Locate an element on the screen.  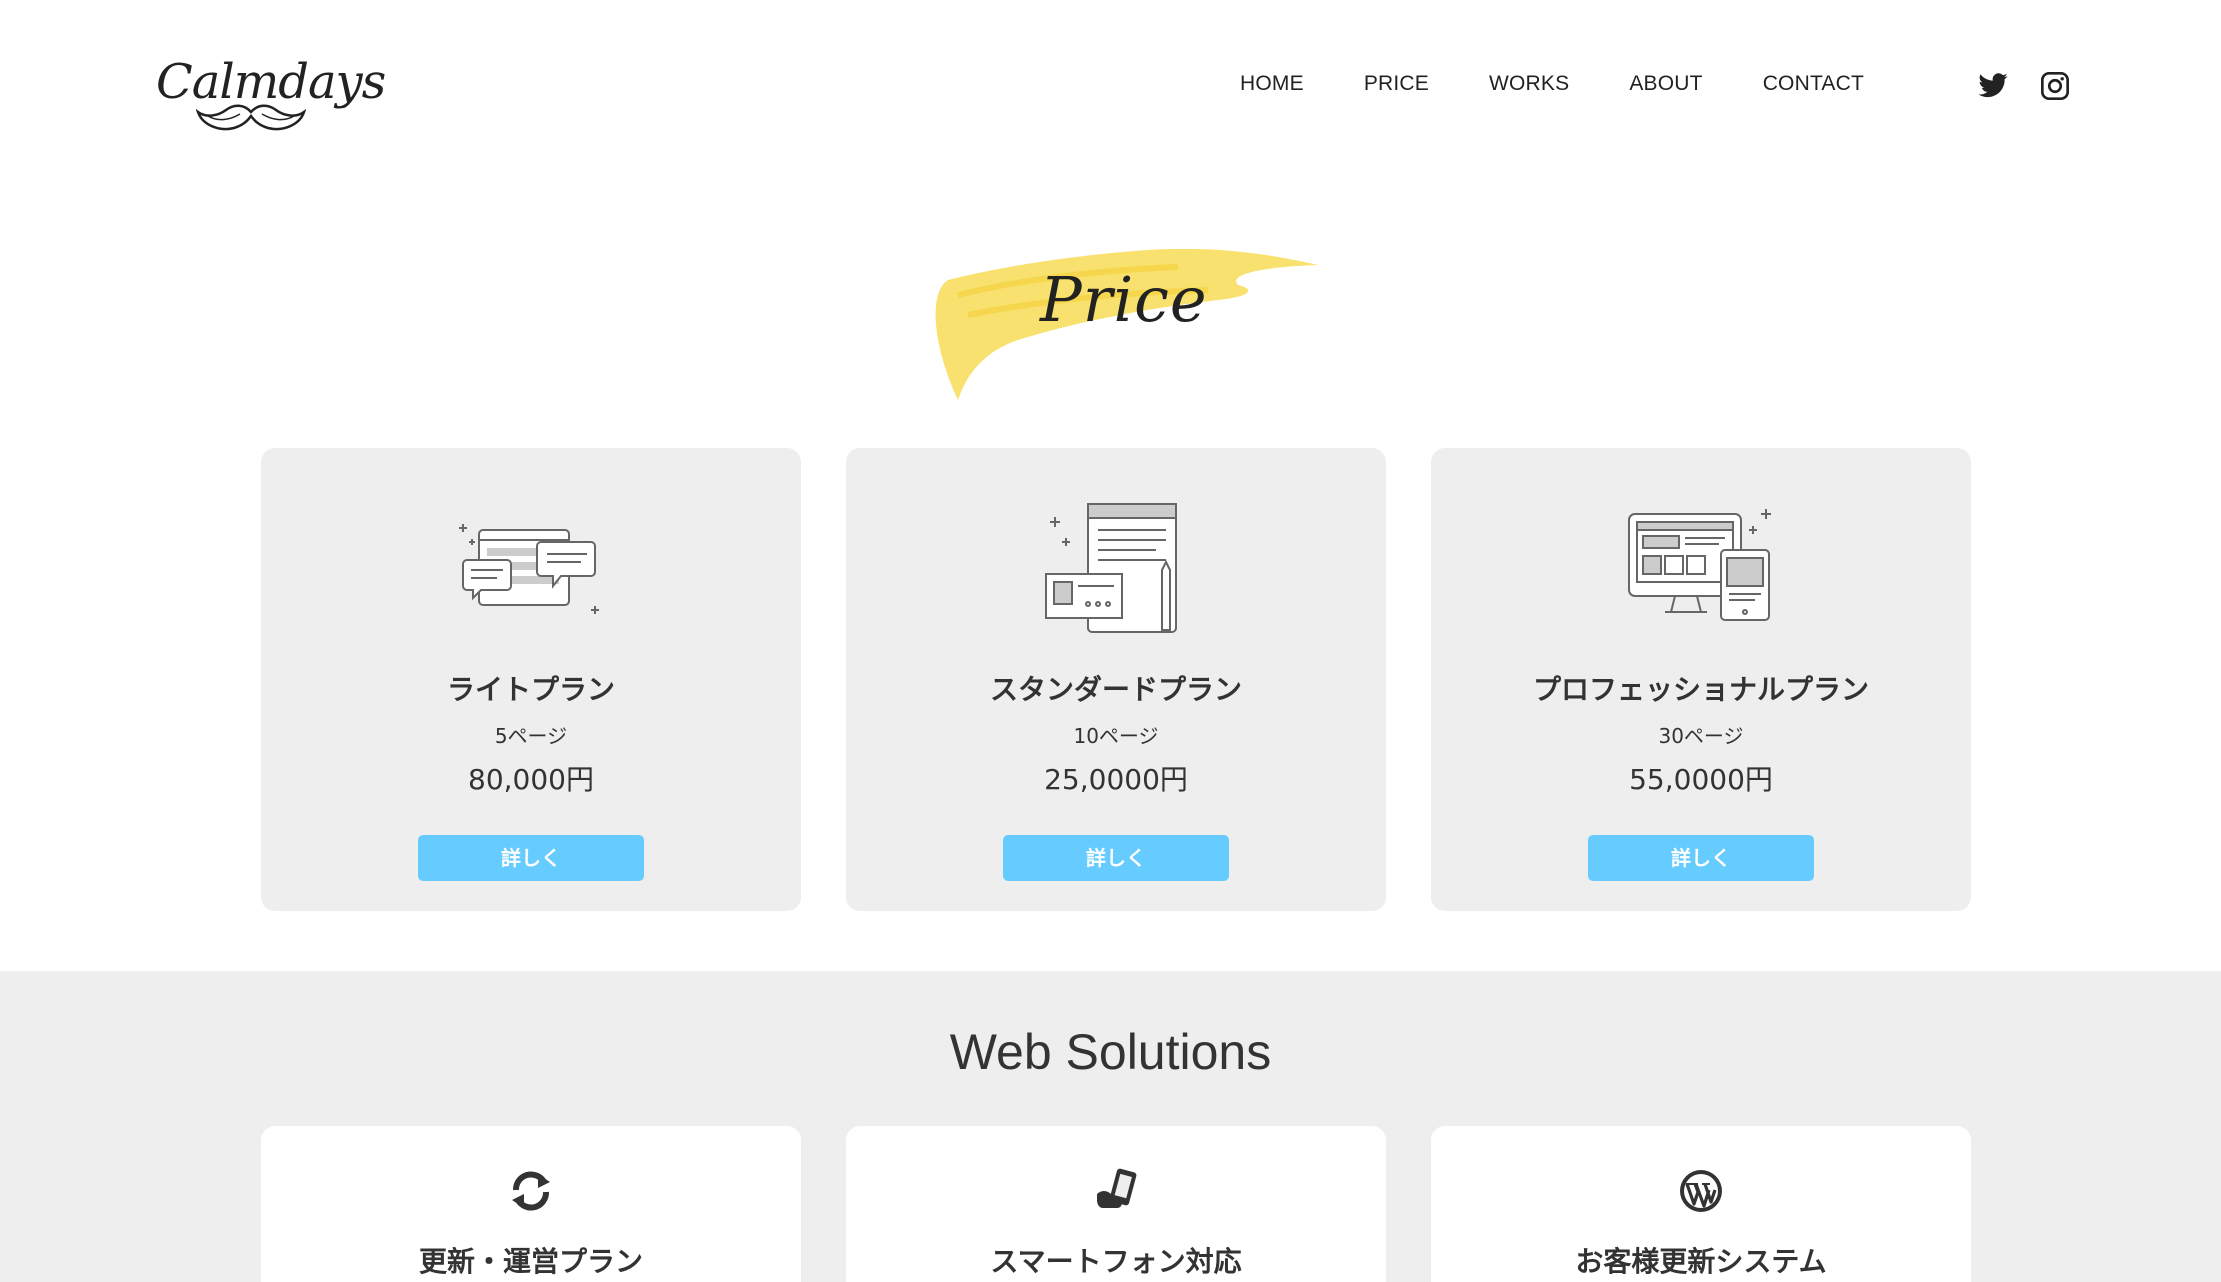
plan-price: 55,0000円 is located at coordinates (1701, 779).